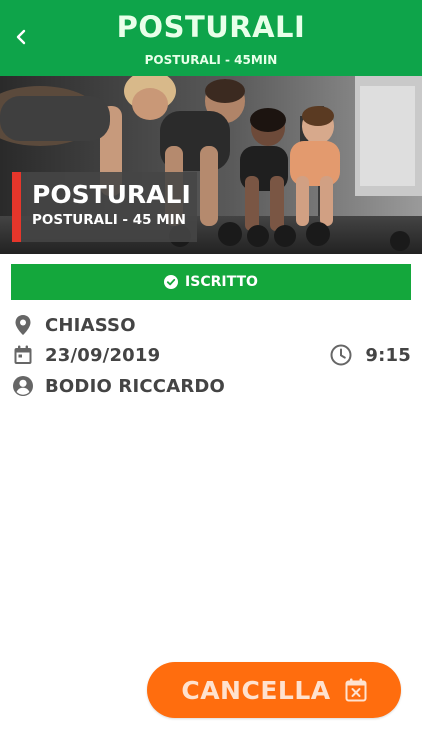 The height and width of the screenshot is (750, 422). Describe the element at coordinates (341, 355) in the screenshot. I see `clock-icon` at that location.